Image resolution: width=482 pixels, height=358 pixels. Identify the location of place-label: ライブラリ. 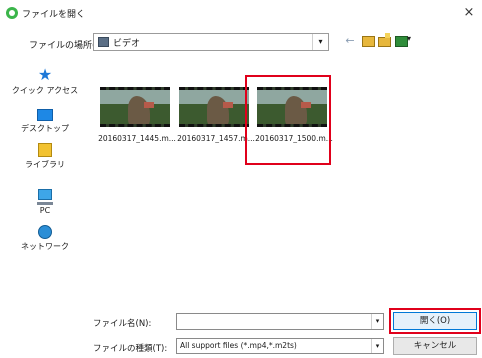
(45, 164).